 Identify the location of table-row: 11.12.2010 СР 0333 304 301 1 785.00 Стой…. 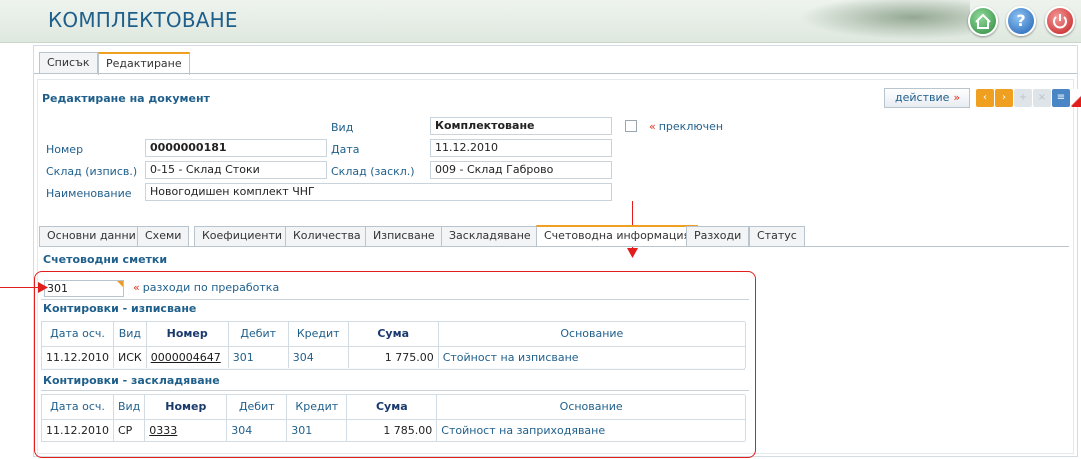
(394, 430).